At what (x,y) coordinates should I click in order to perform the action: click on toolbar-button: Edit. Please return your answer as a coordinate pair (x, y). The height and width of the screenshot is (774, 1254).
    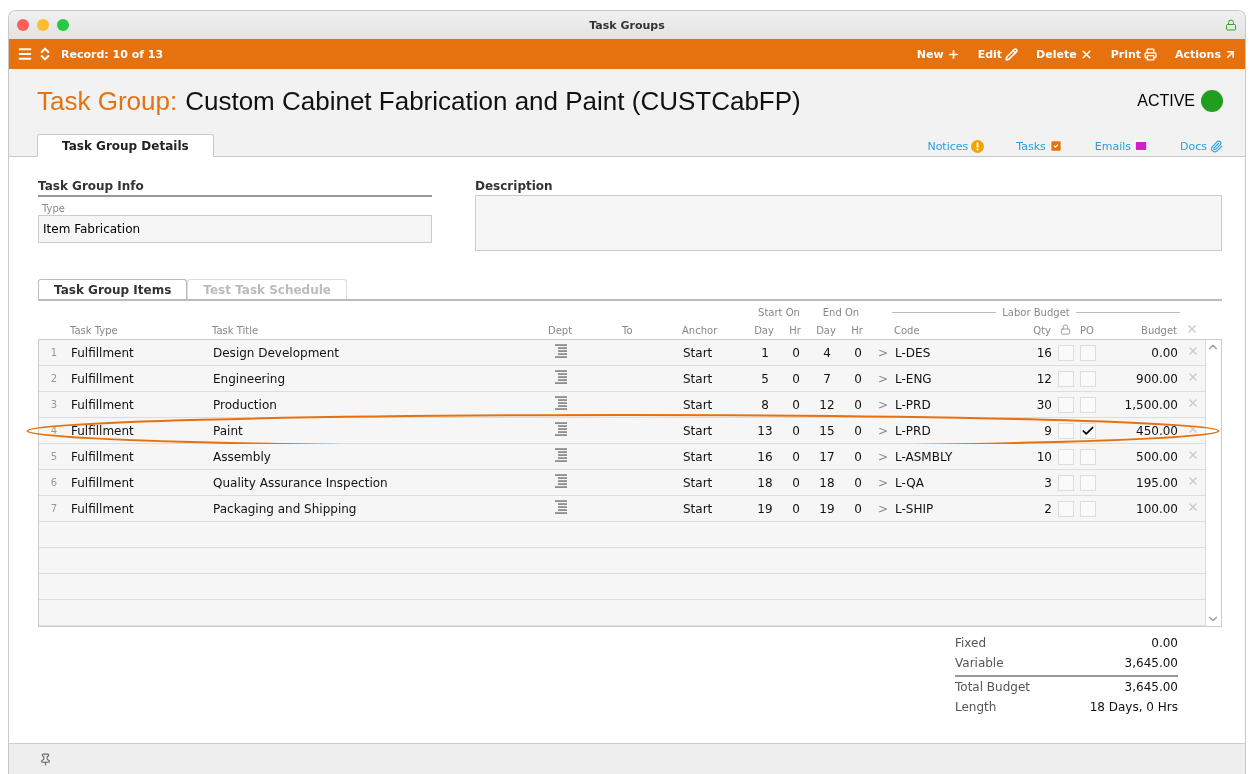
    Looking at the image, I should click on (998, 54).